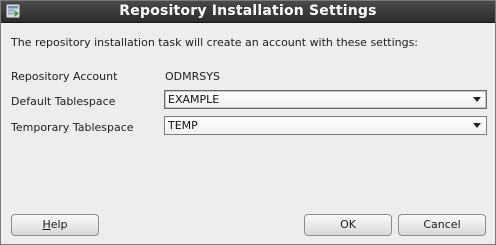 The image size is (496, 245). I want to click on ok-button: OK, so click(348, 225).